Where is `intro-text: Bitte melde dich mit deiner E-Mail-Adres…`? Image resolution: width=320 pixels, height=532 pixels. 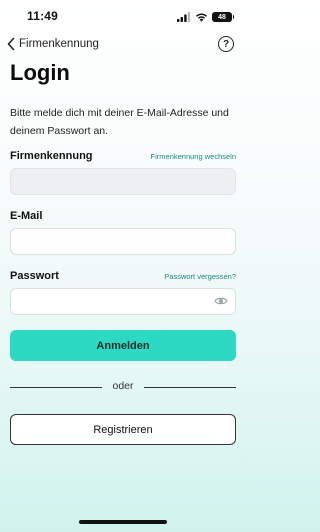
intro-text: Bitte melde dich mit deiner E-Mail-Adres… is located at coordinates (119, 122).